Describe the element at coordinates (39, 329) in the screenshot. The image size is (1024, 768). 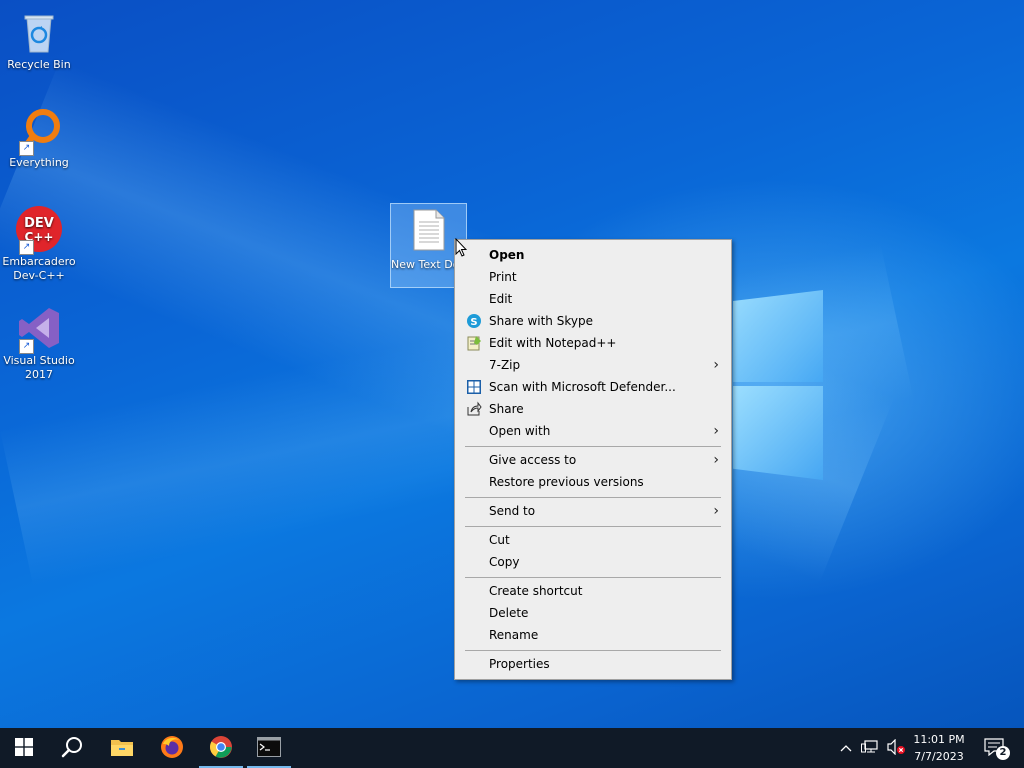
I see `visual-studio-icon: ↗` at that location.